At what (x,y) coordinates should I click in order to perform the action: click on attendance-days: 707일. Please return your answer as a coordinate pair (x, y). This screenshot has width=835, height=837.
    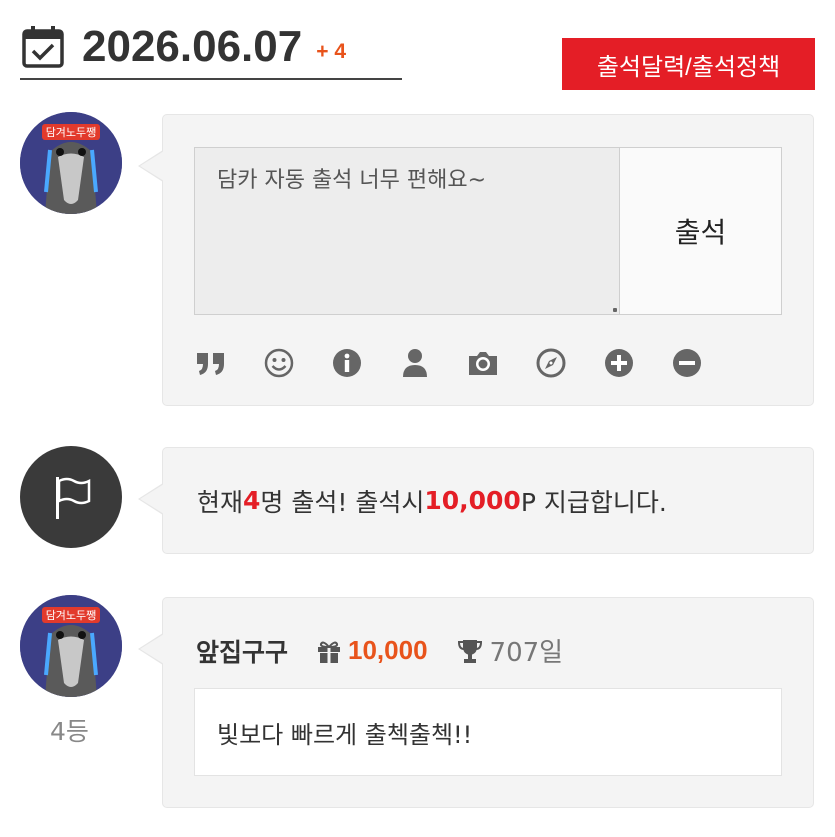
    Looking at the image, I should click on (526, 653).